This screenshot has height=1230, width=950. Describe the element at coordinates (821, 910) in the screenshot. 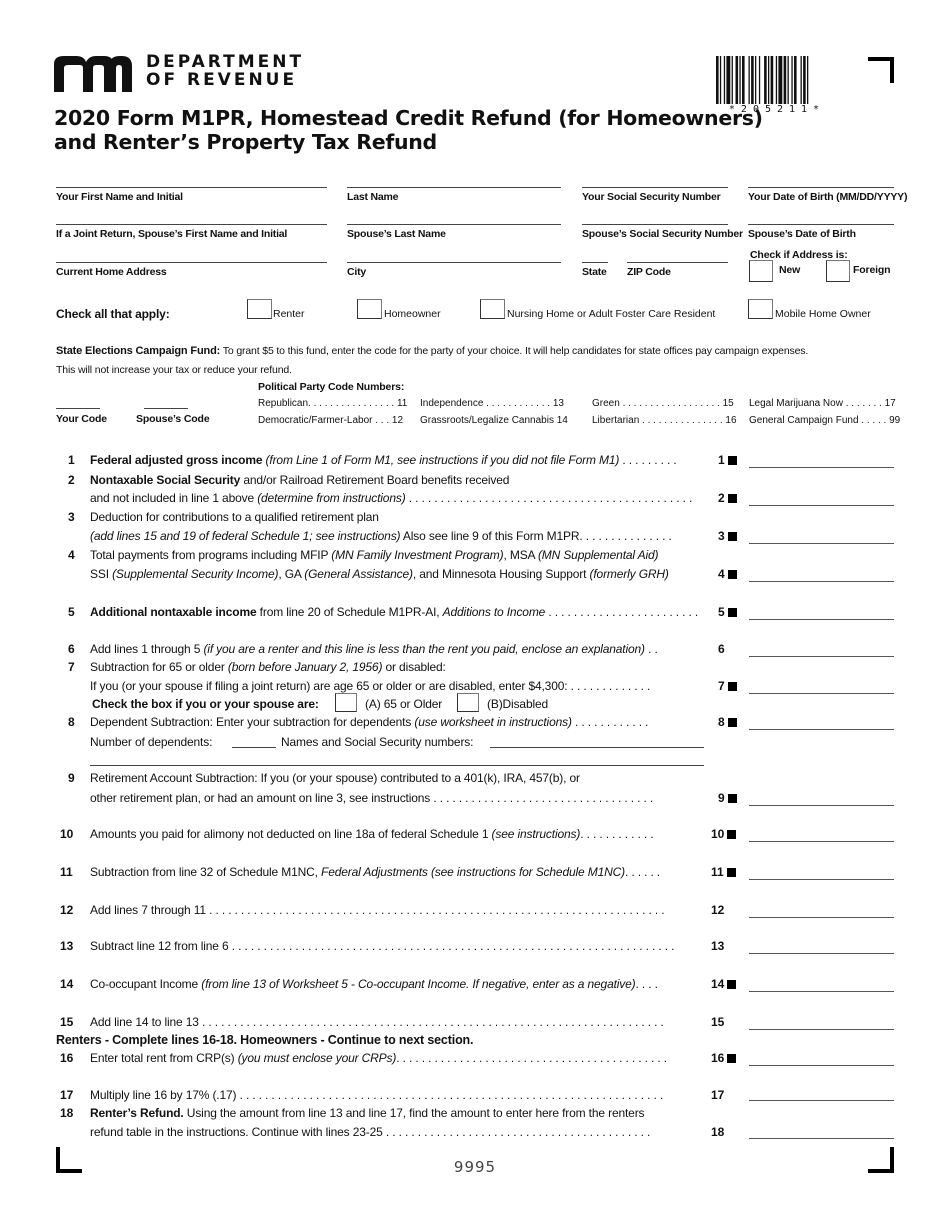

I see `line-12-input` at that location.